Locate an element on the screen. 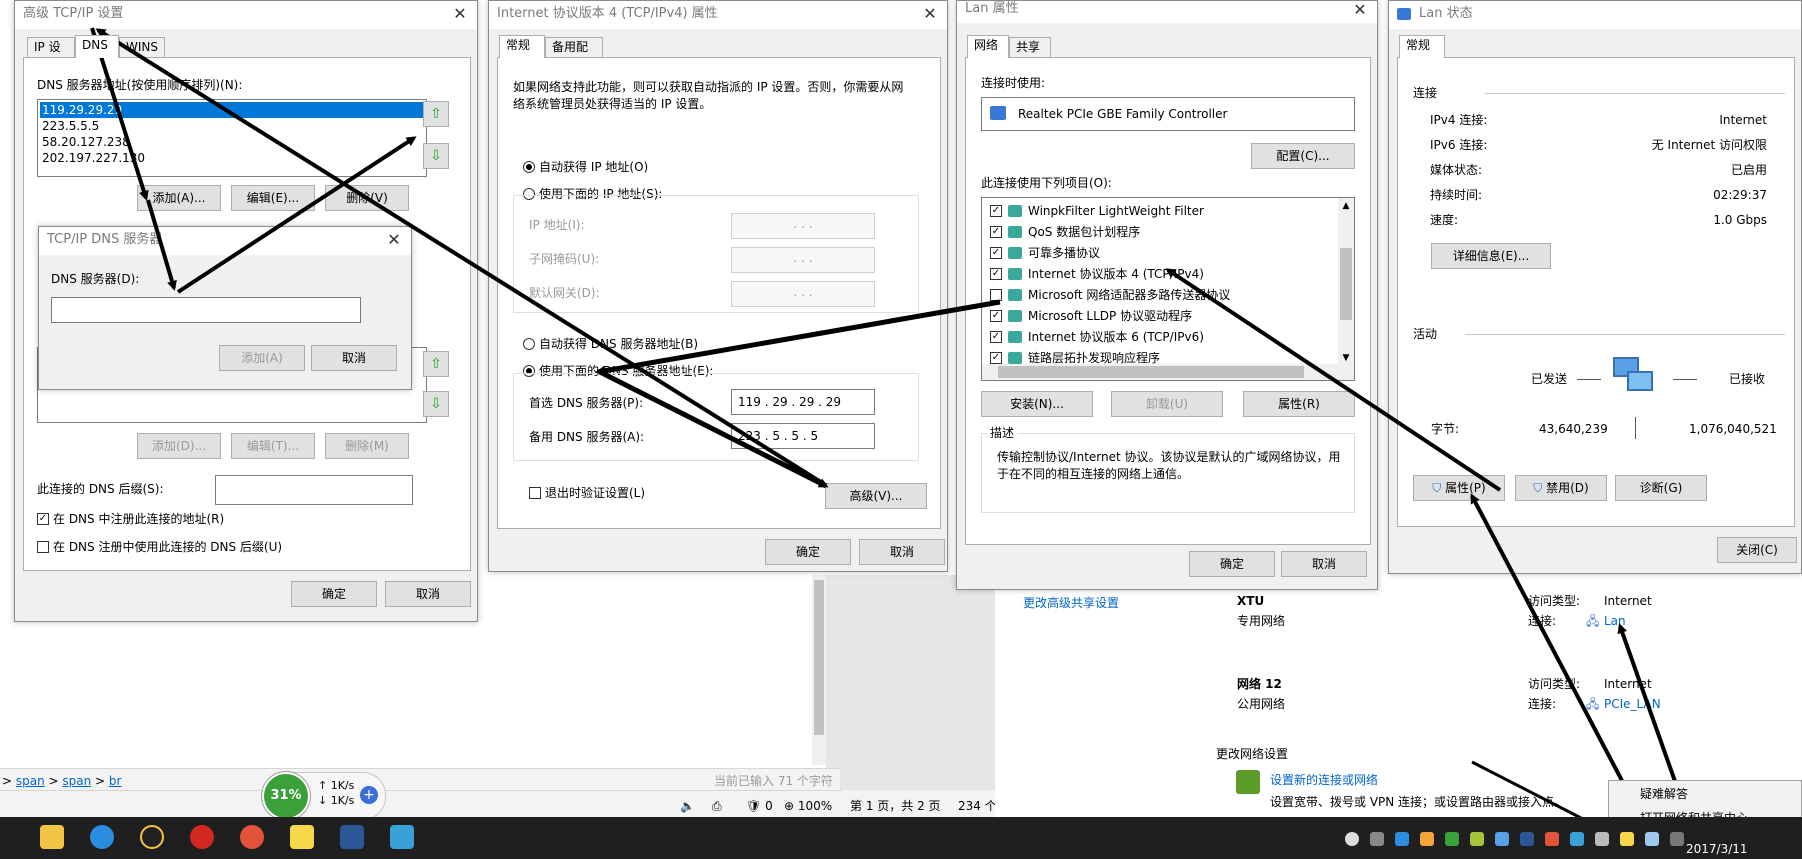 The width and height of the screenshot is (1802, 859). netease-music-icon is located at coordinates (202, 837).